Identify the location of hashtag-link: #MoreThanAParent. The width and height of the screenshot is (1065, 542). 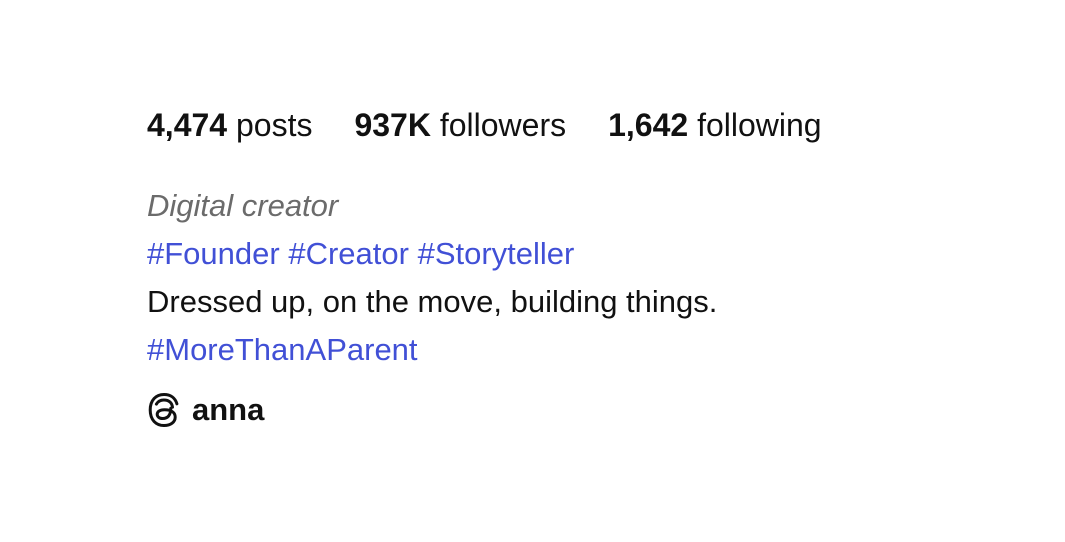
(282, 349).